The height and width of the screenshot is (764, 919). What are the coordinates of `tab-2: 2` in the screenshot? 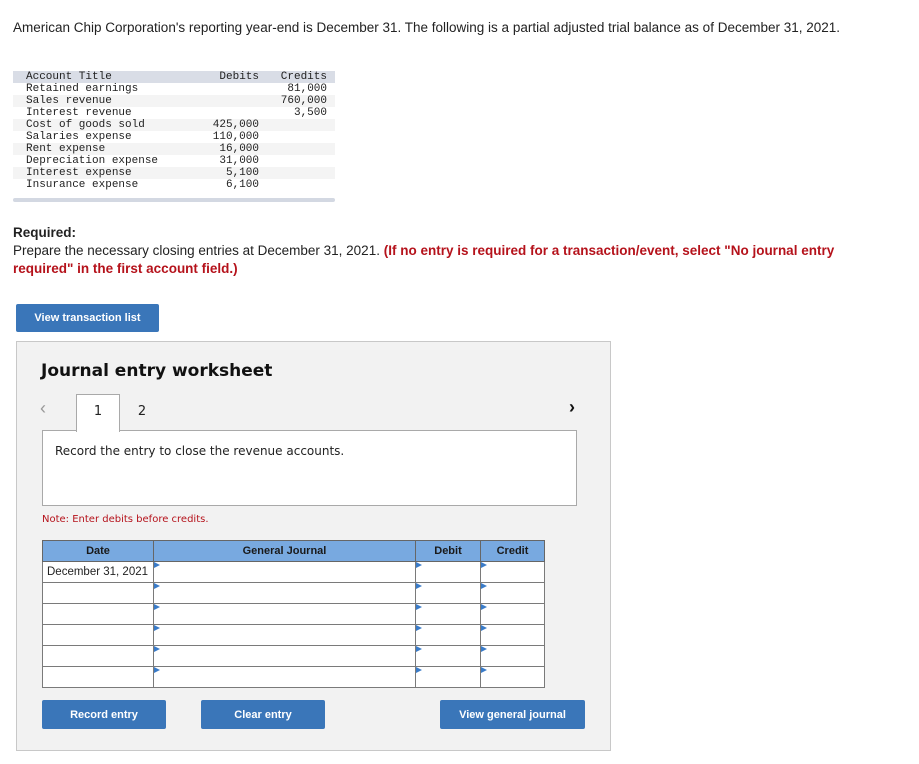 It's located at (142, 413).